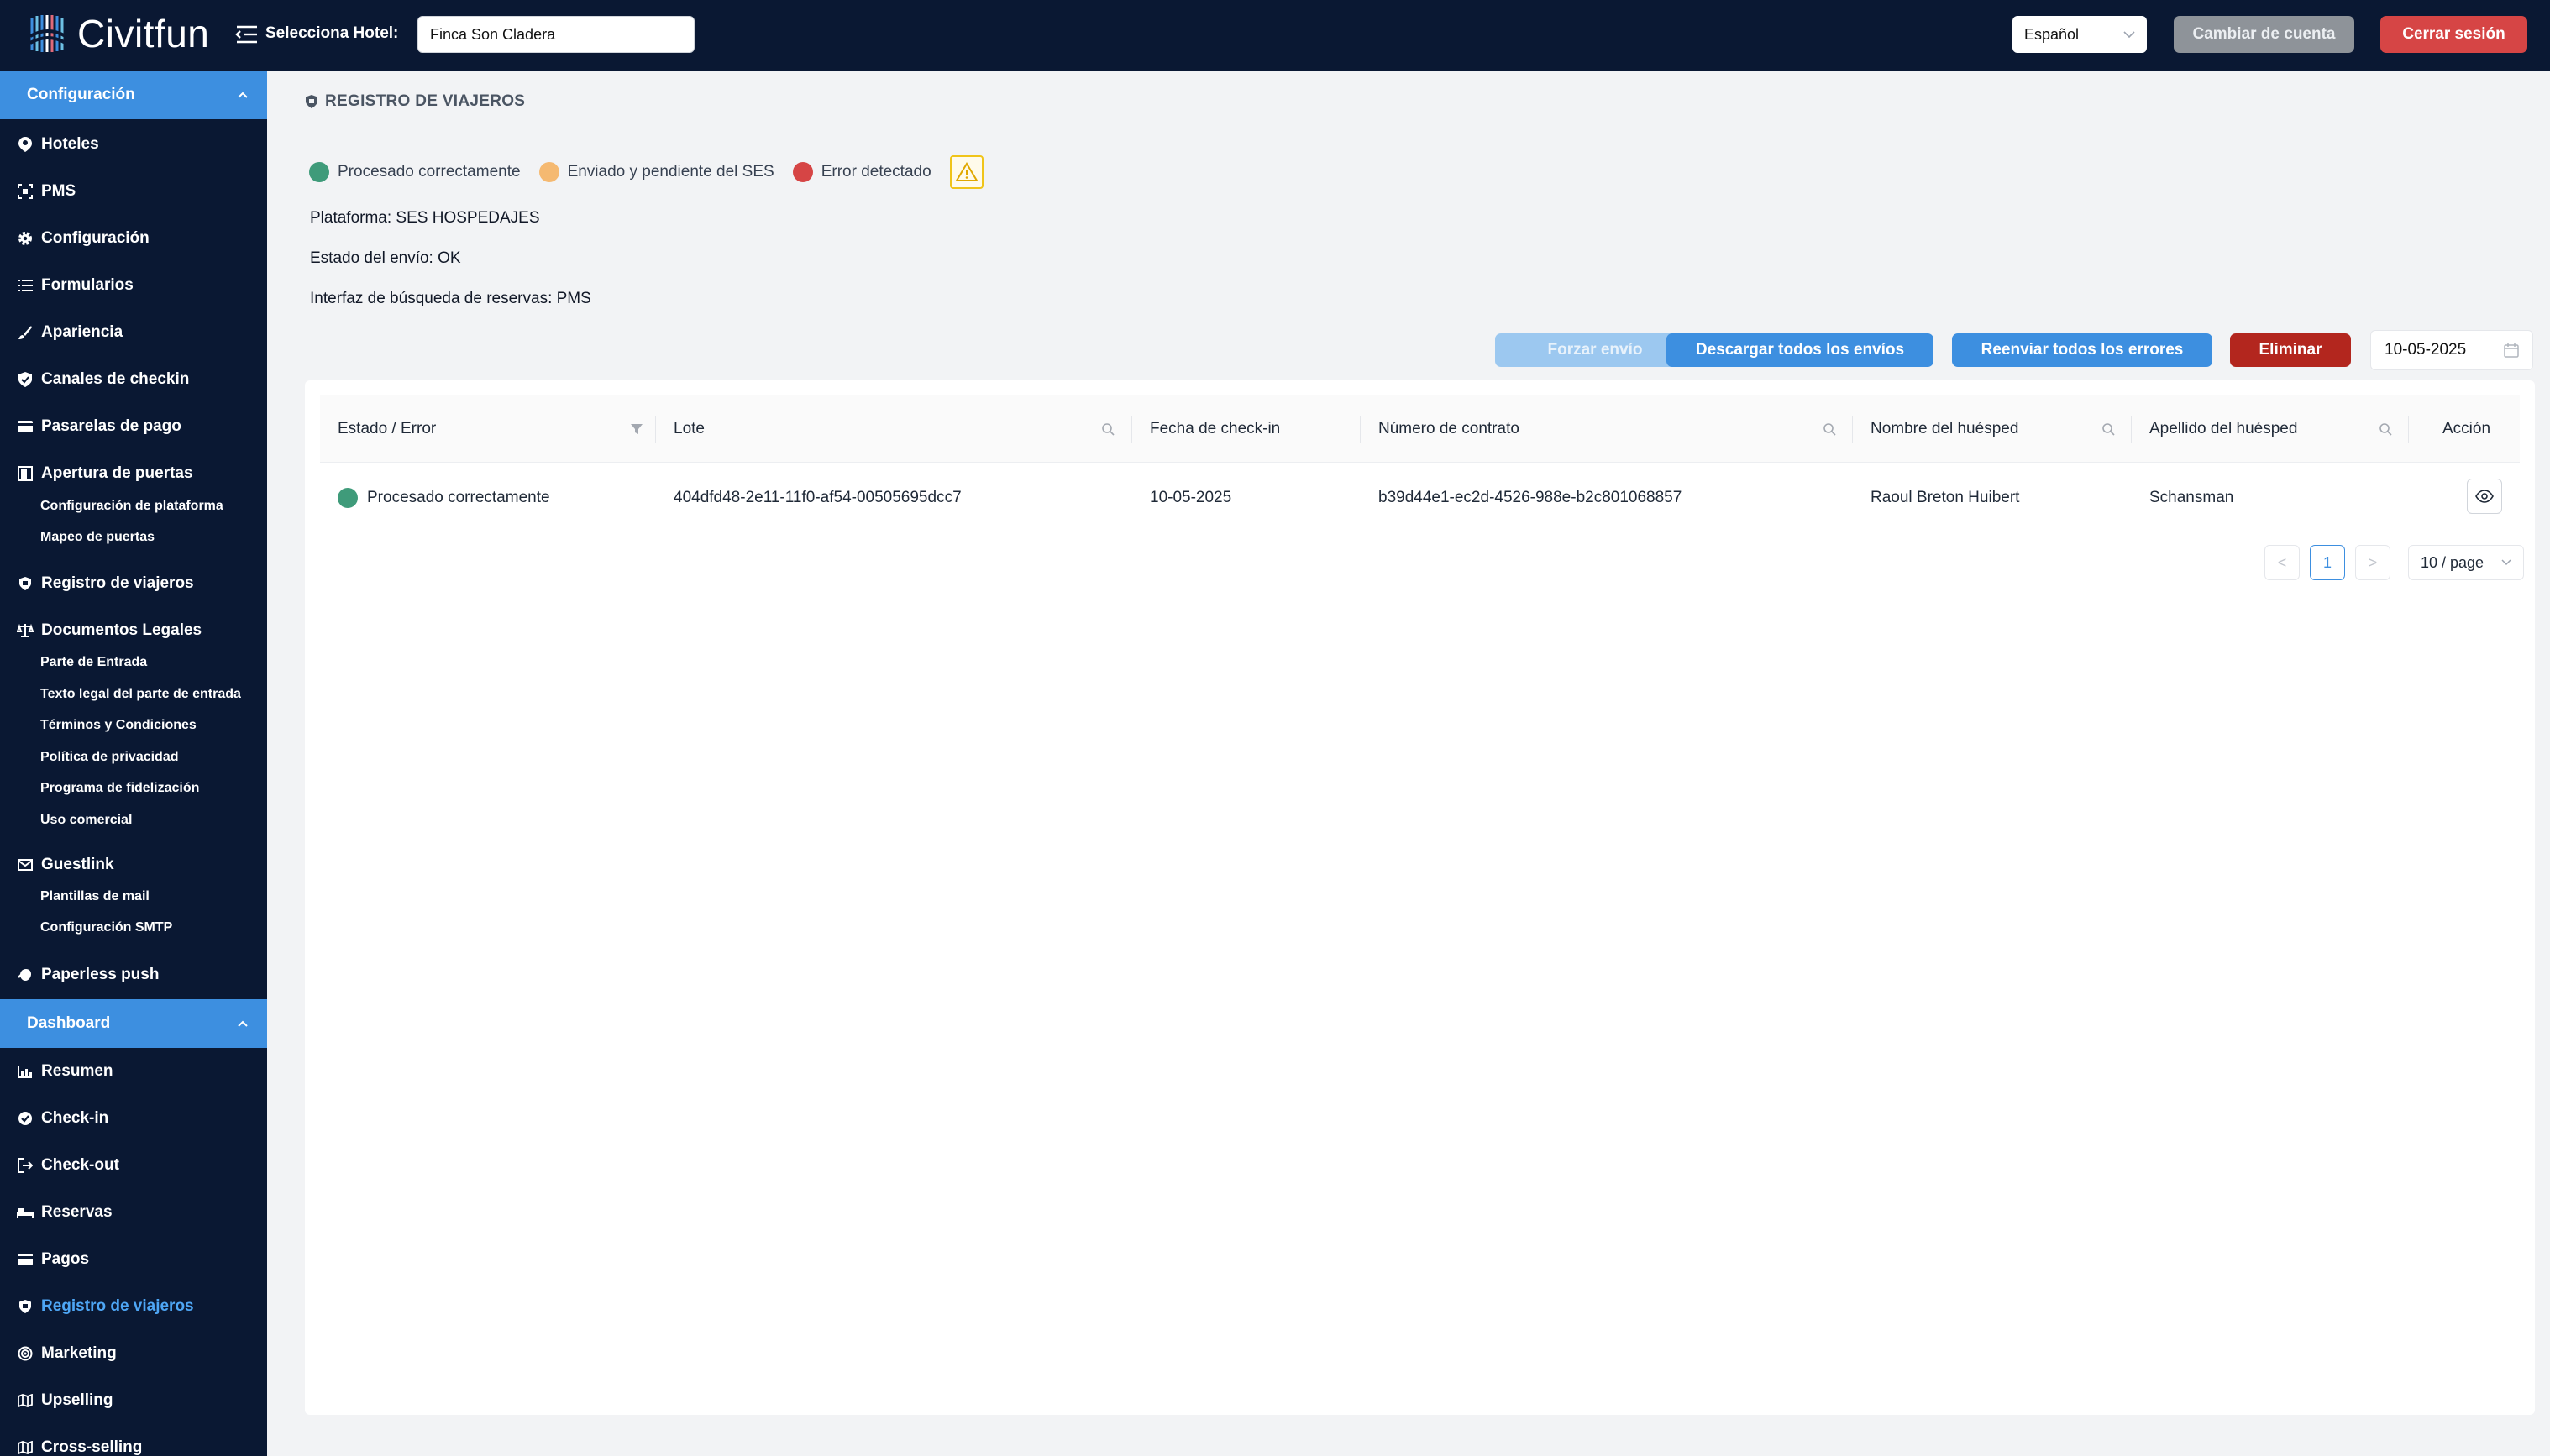  Describe the element at coordinates (2454, 34) in the screenshot. I see `logout-button: Cerrar sesión` at that location.